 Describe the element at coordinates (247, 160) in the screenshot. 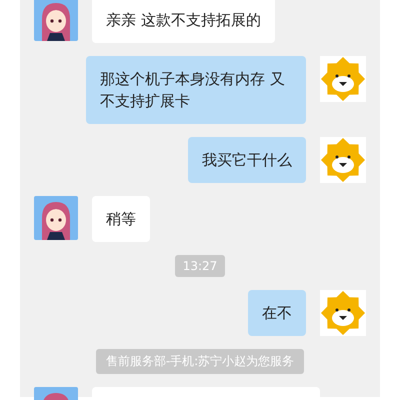

I see `message-bubble: 我买它干什么` at that location.